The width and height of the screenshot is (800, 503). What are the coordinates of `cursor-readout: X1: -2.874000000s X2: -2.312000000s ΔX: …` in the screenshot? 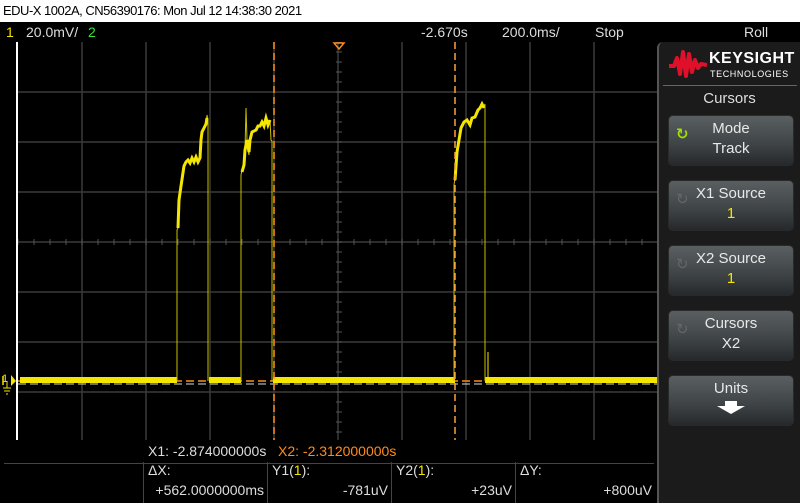 It's located at (328, 471).